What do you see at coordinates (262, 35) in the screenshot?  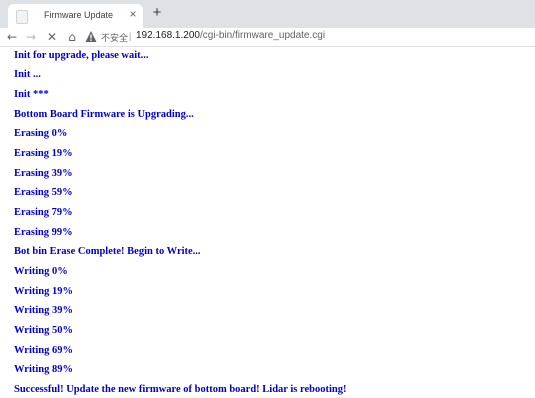 I see `url-path: /cgi-bin/firmware_update.cgi` at bounding box center [262, 35].